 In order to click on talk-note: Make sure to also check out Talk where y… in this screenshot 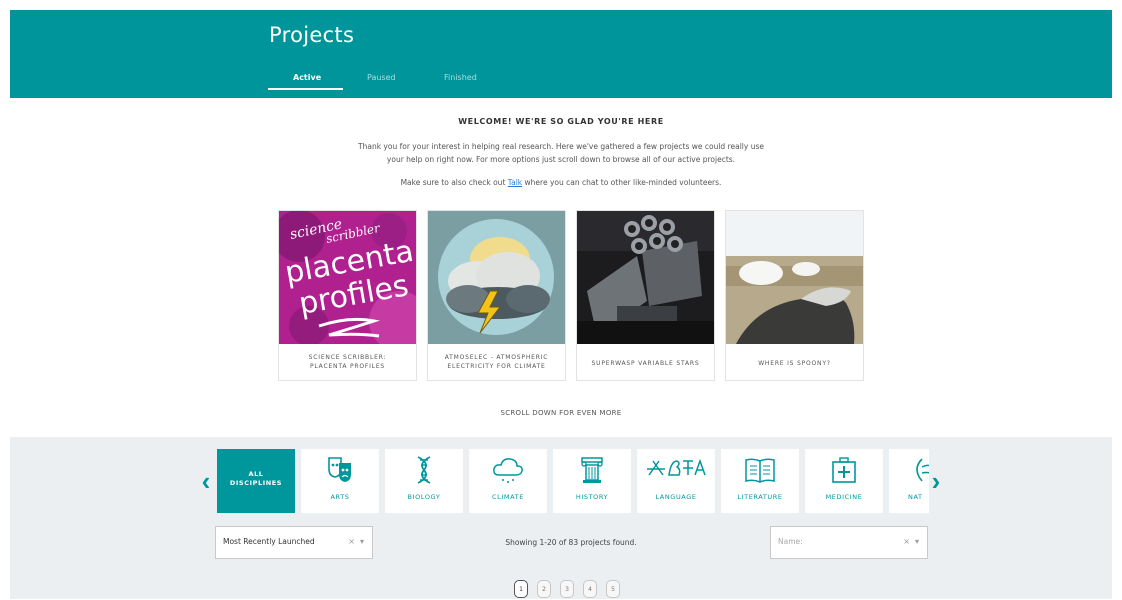, I will do `click(561, 182)`.